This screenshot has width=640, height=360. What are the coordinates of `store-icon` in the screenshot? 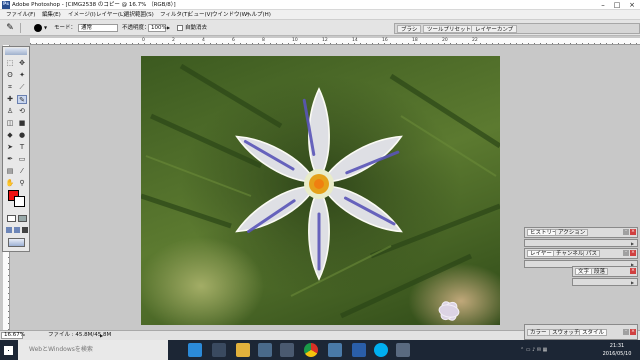 It's located at (265, 350).